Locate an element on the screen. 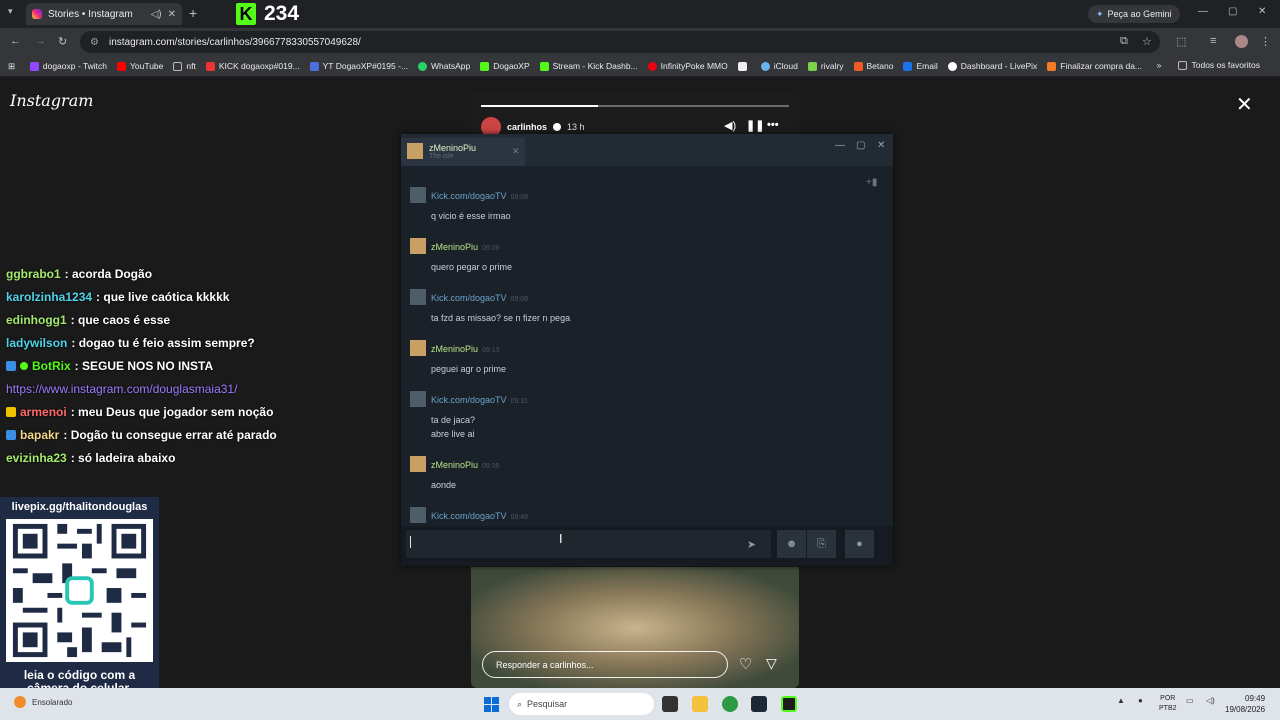 This screenshot has width=1280, height=720. steam-close-button: ✕ is located at coordinates (881, 145).